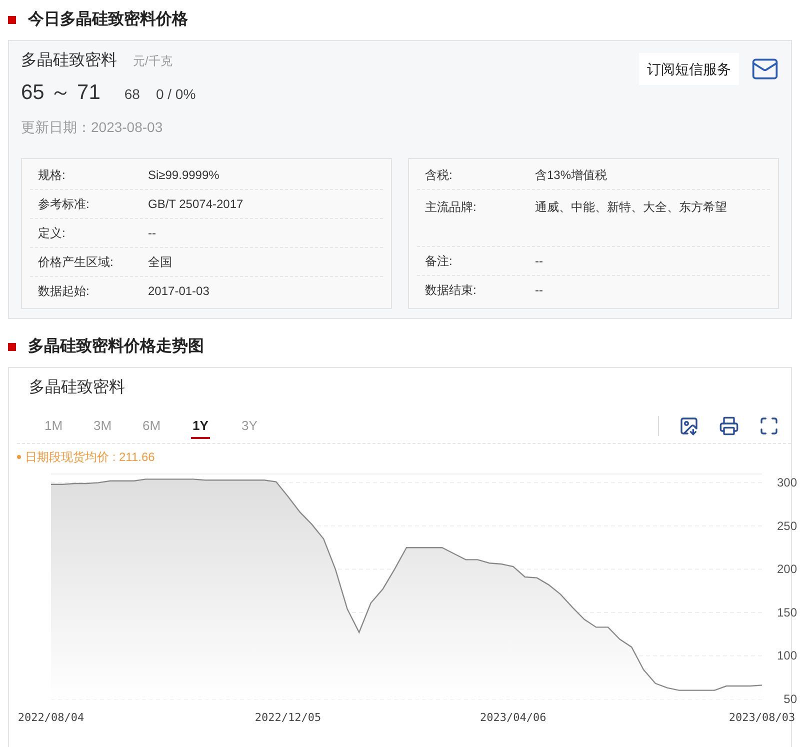 The image size is (800, 747). I want to click on range-tab: 3M, so click(102, 426).